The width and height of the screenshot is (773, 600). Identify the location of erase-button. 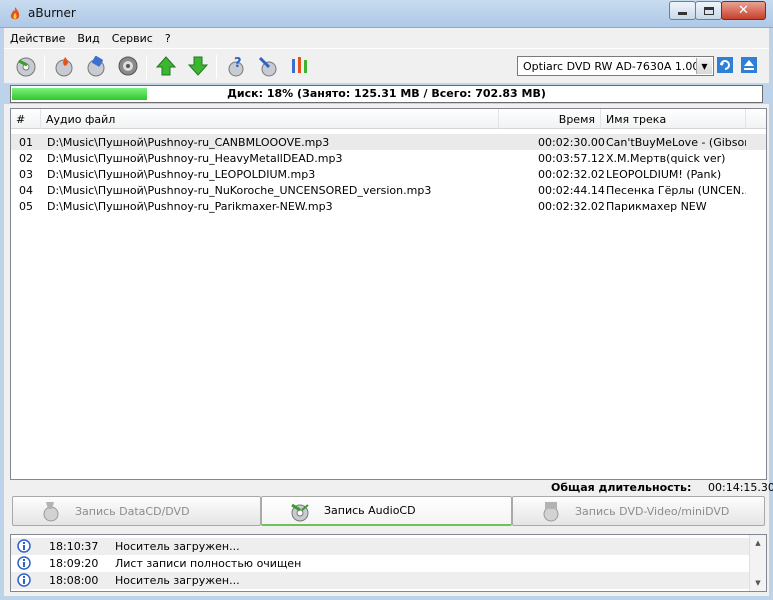
(96, 67).